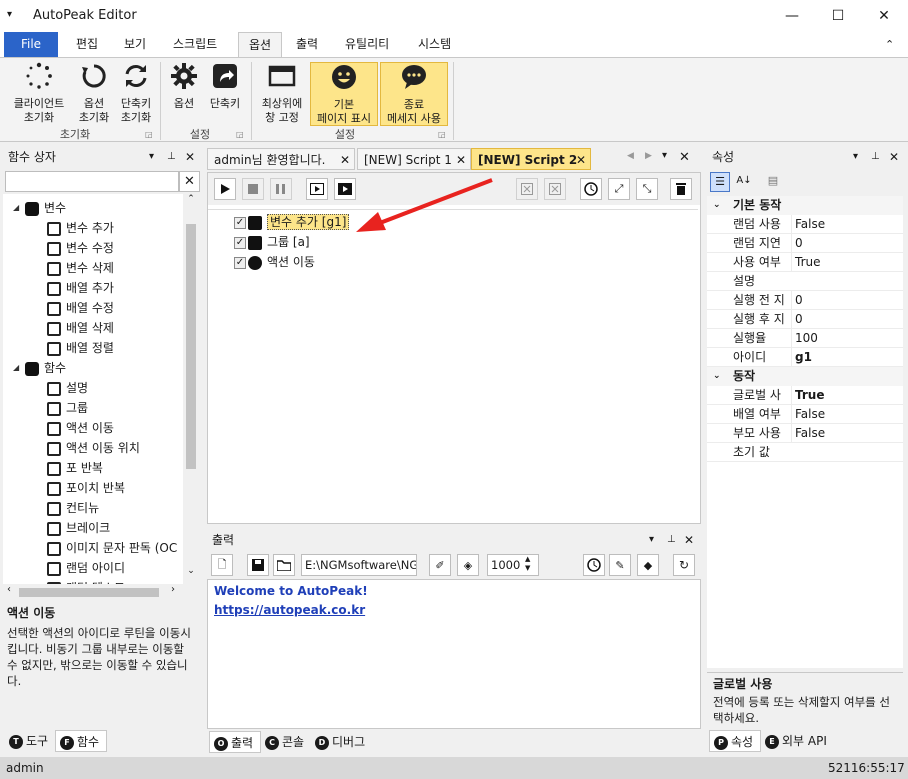 The width and height of the screenshot is (908, 779). I want to click on tree-item: 그룹, so click(67, 408).